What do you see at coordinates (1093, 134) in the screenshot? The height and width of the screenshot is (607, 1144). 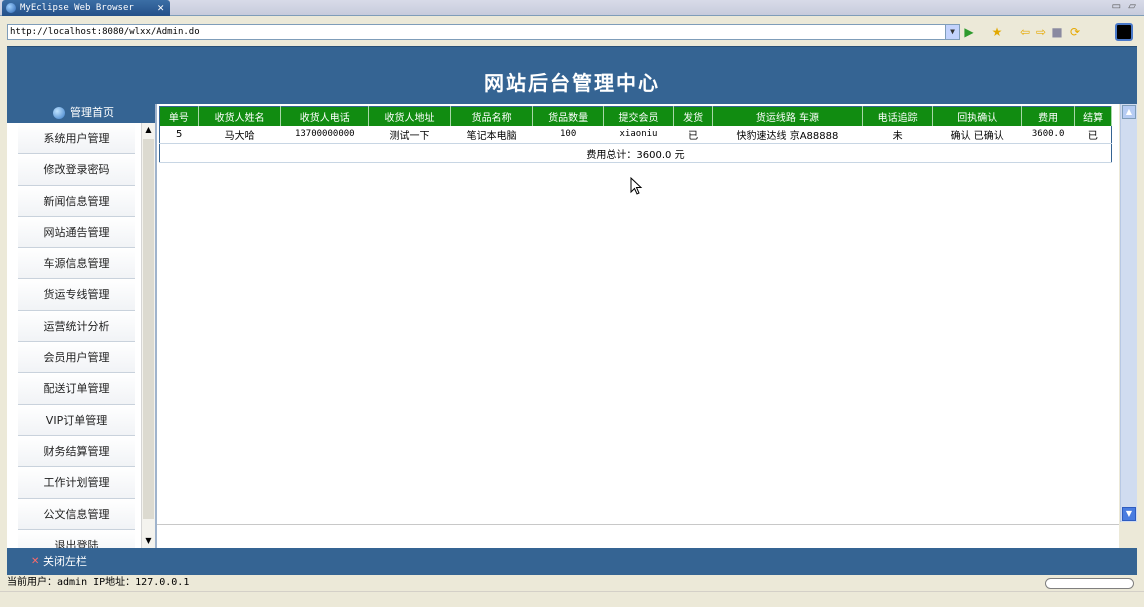 I see `cell-settled: 已` at bounding box center [1093, 134].